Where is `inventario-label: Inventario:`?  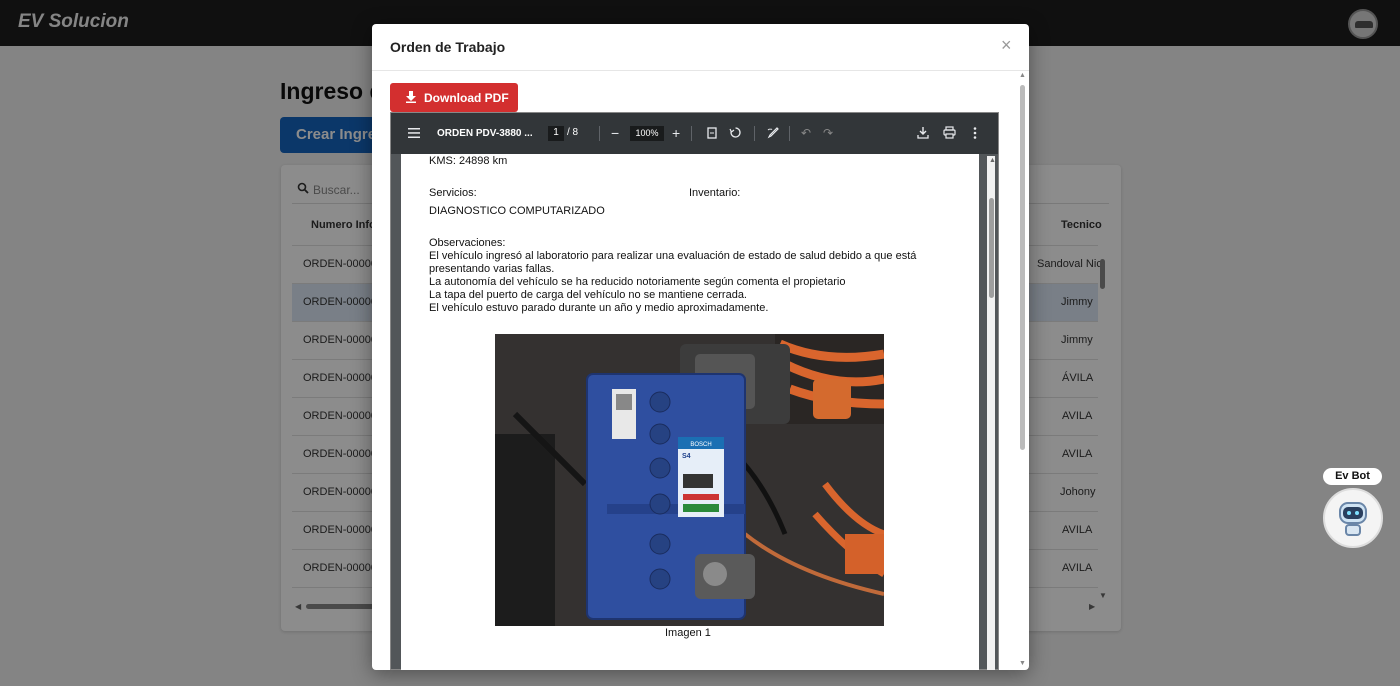 inventario-label: Inventario: is located at coordinates (715, 193).